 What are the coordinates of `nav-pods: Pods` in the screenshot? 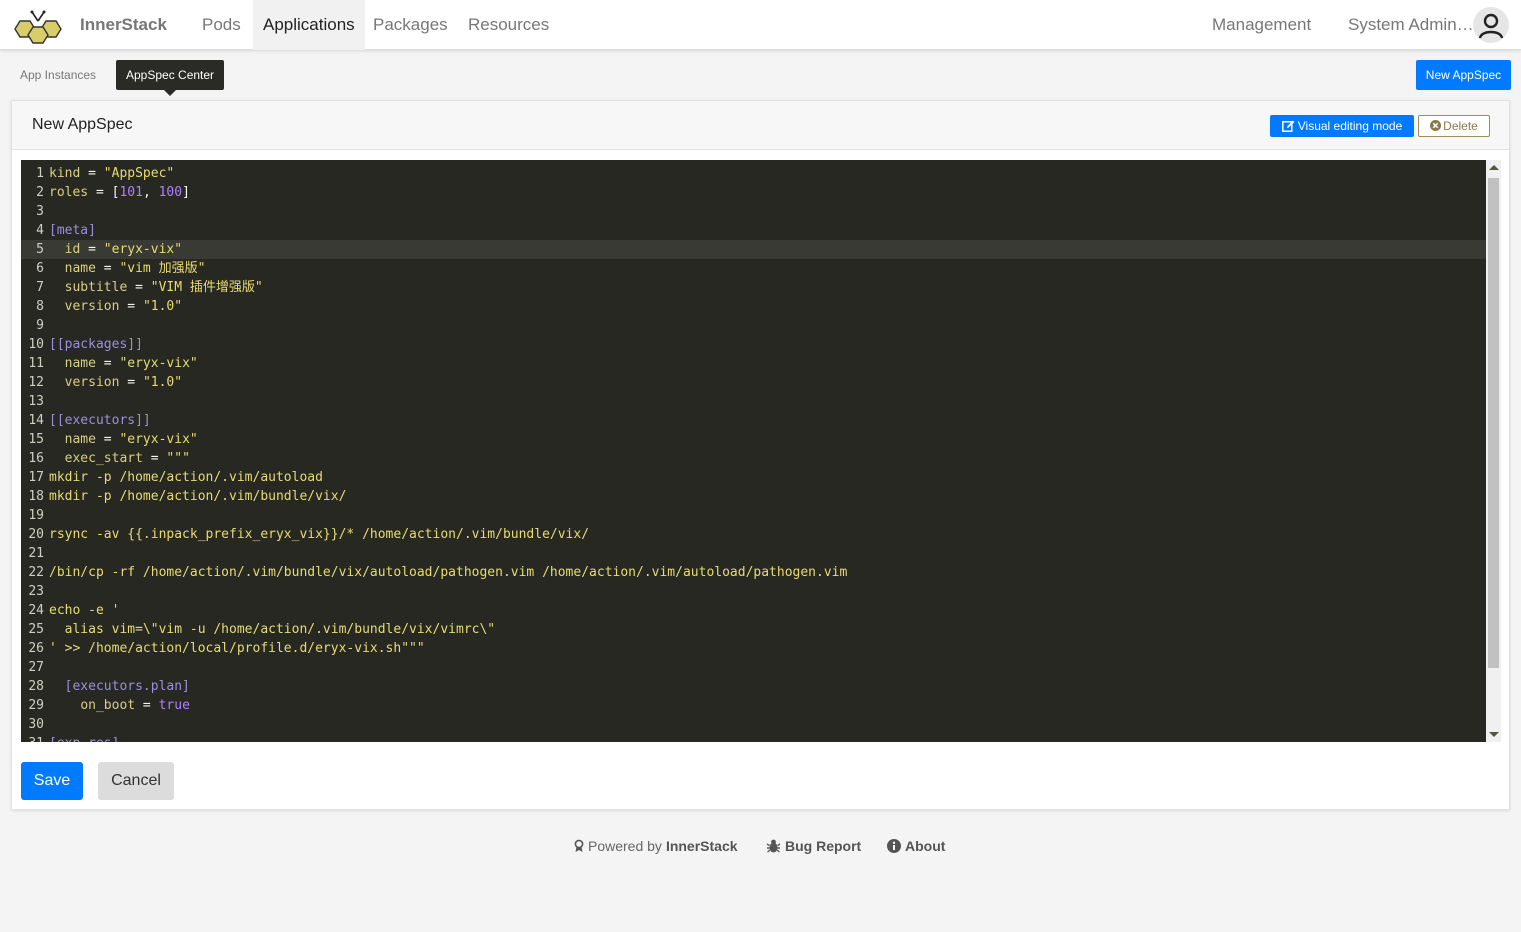 It's located at (221, 25).